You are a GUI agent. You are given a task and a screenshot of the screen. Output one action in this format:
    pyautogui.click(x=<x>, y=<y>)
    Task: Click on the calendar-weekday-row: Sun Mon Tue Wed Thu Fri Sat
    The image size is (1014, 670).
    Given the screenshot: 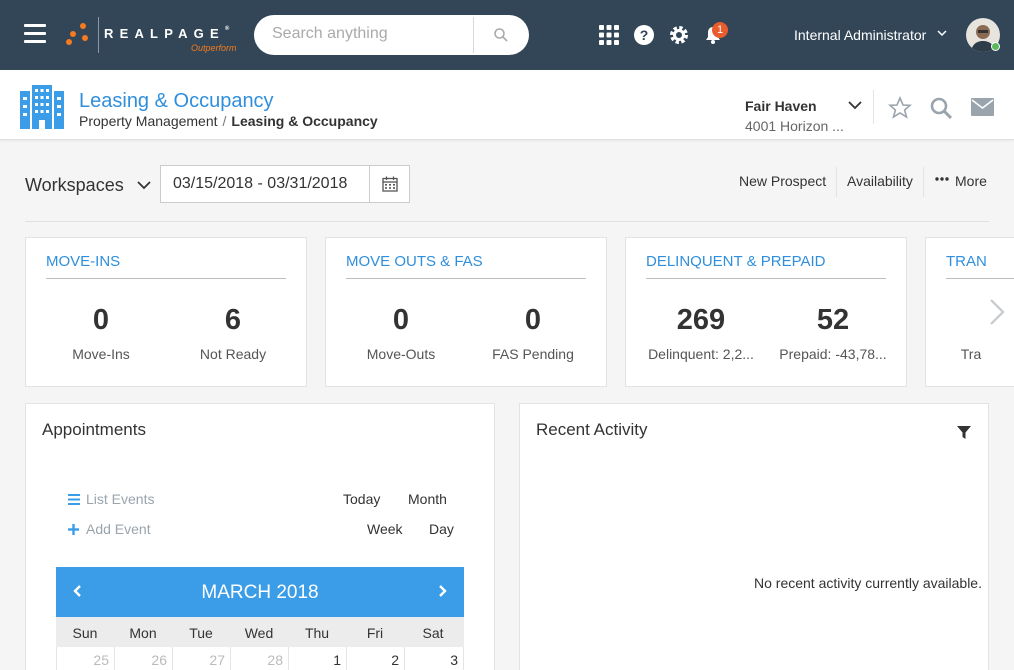 What is the action you would take?
    pyautogui.click(x=260, y=632)
    